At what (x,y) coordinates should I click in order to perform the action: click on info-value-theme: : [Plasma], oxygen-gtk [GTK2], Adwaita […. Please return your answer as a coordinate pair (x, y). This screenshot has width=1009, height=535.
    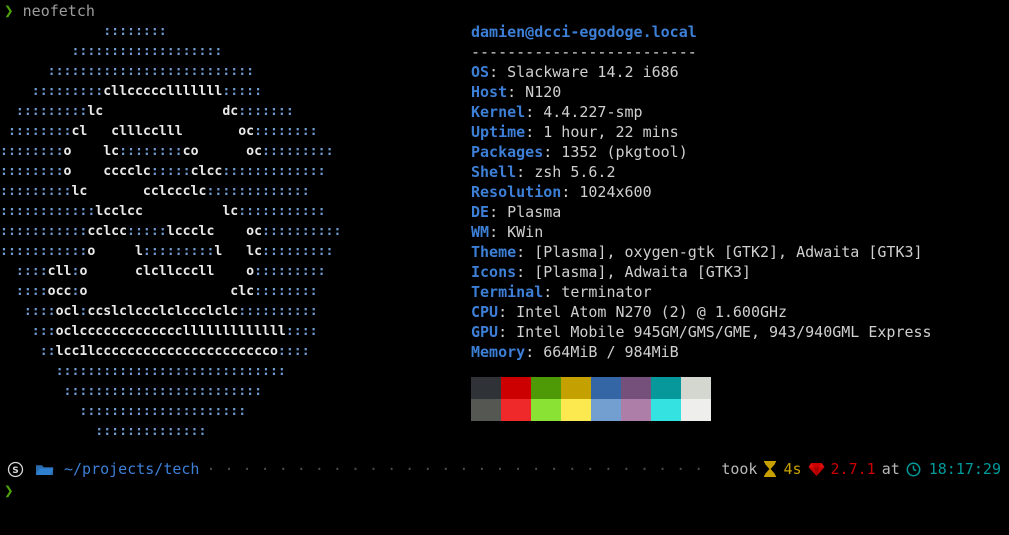
    Looking at the image, I should click on (719, 252).